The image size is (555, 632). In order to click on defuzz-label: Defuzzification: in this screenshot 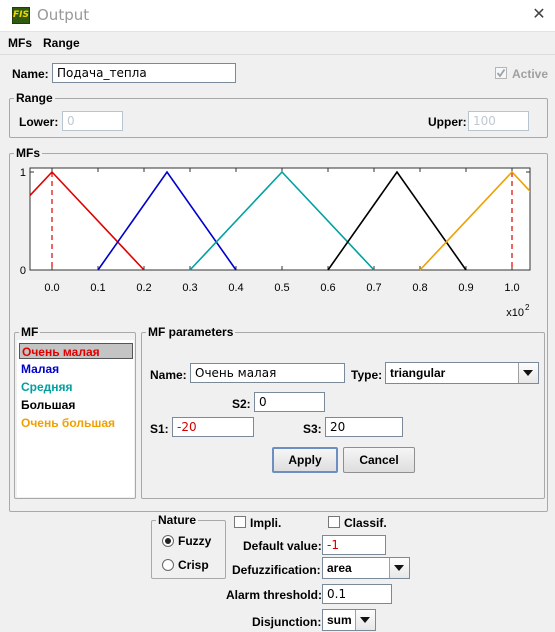, I will do `click(276, 570)`.